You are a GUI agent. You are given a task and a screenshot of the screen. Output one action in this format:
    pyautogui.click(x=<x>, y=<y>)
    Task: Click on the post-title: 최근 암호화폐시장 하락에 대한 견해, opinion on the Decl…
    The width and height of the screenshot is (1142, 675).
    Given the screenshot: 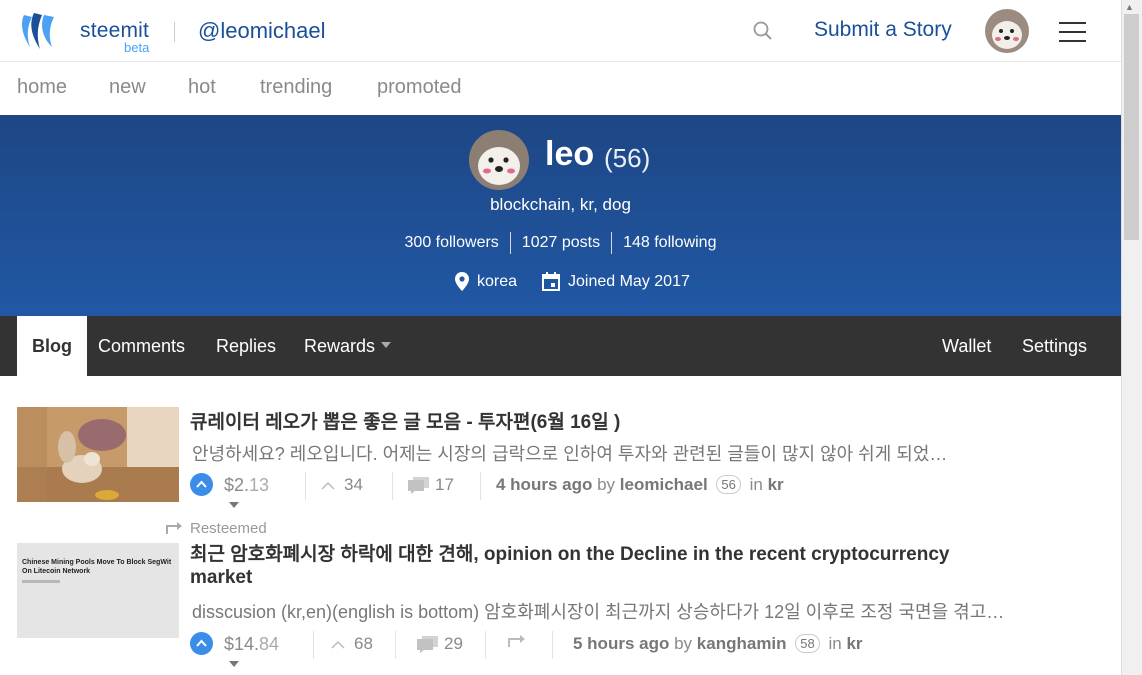 What is the action you would take?
    pyautogui.click(x=569, y=566)
    